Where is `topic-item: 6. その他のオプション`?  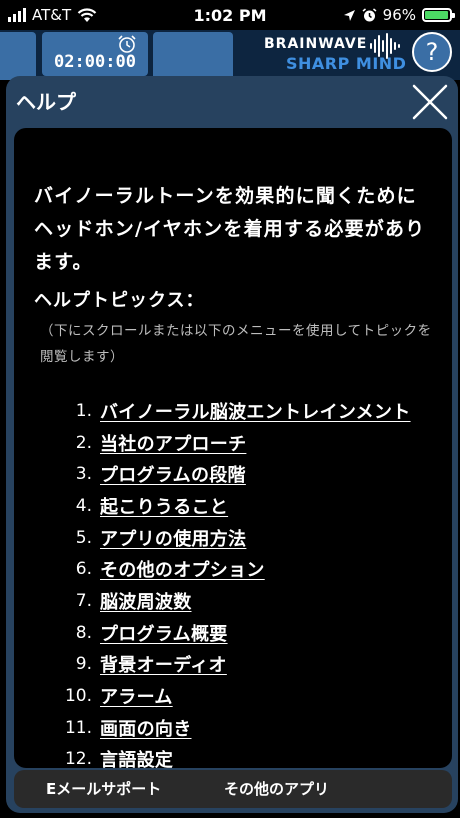 topic-item: 6. その他のオプション is located at coordinates (232, 569).